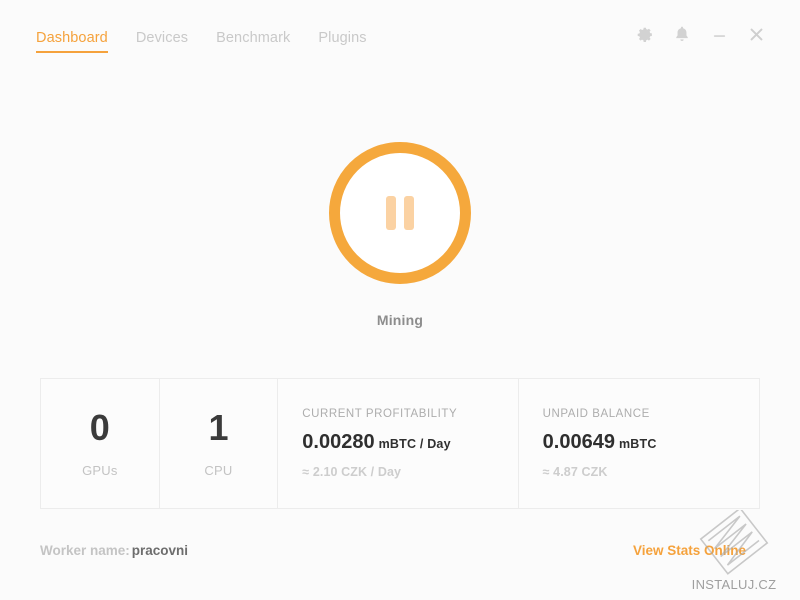 Image resolution: width=800 pixels, height=600 pixels. I want to click on view-stats-online-link: View Stats Online, so click(689, 550).